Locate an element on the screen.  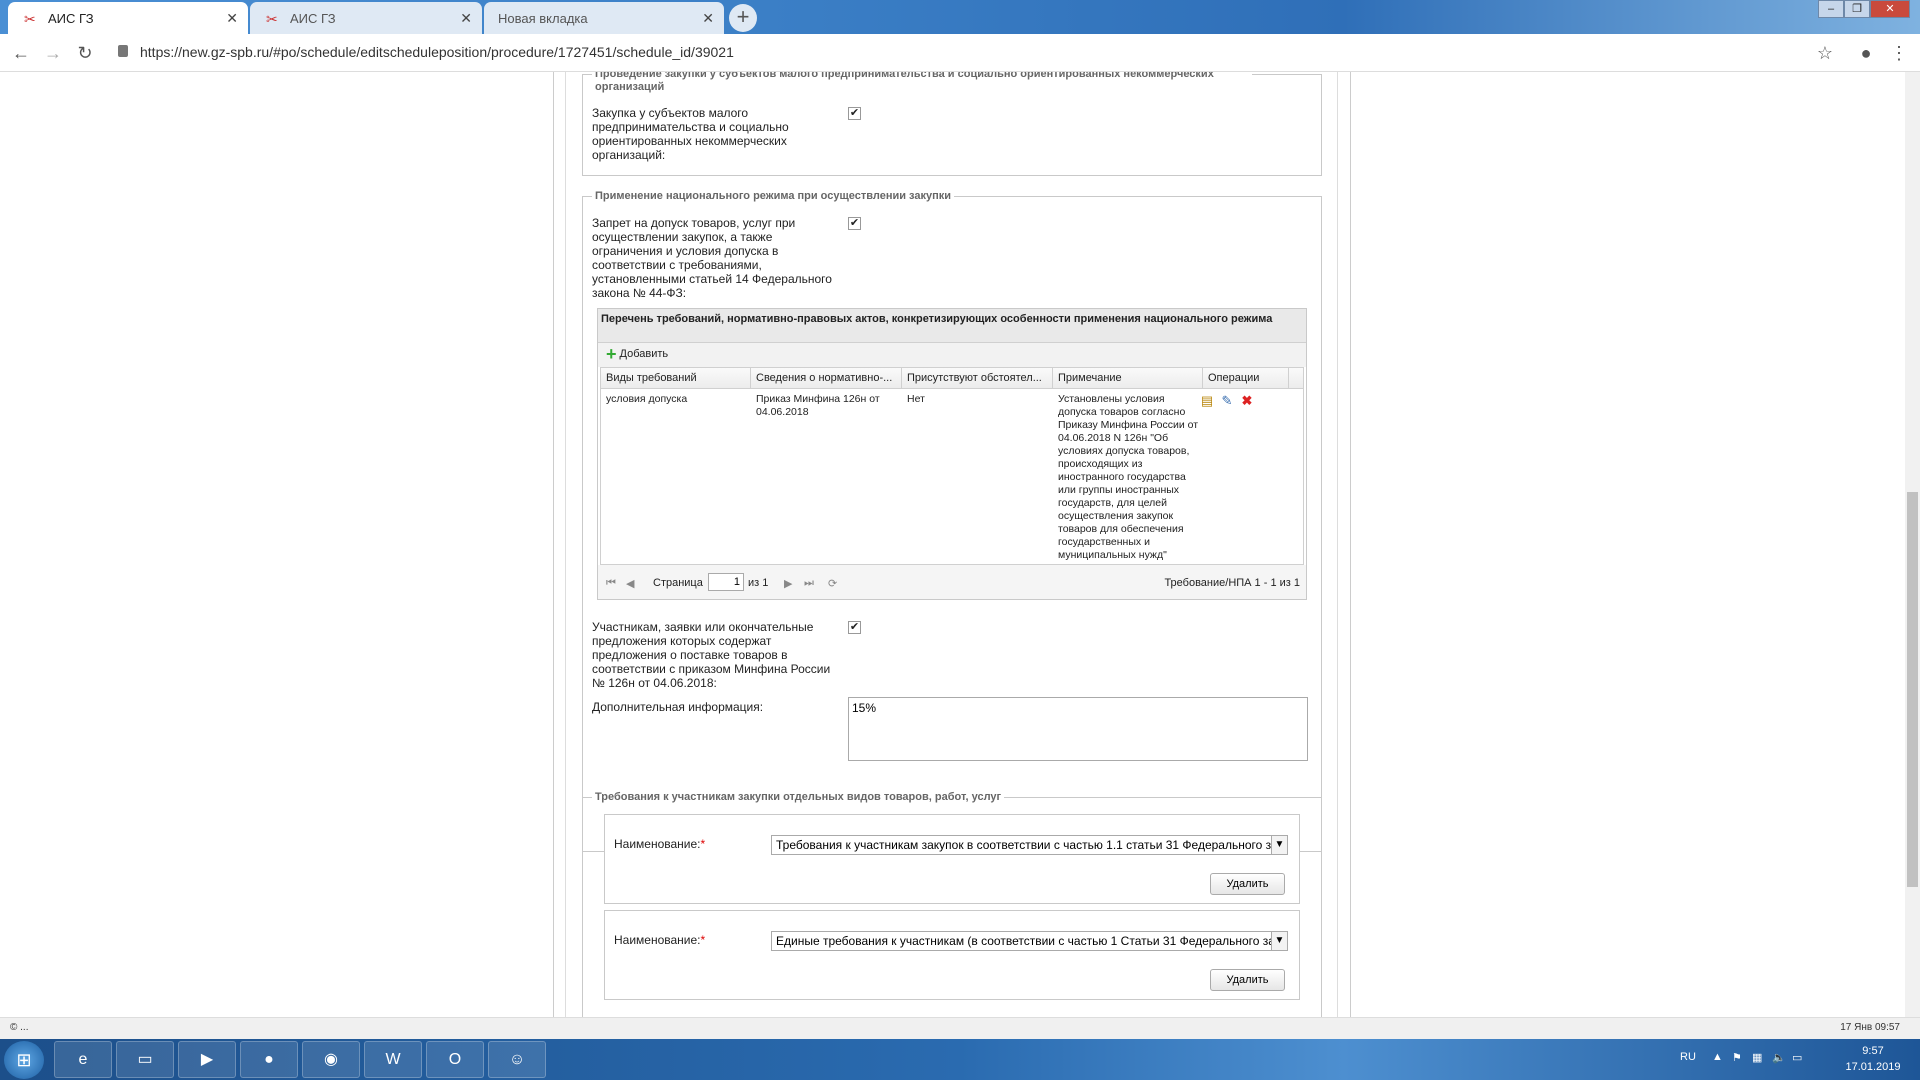
close-window-button: ✕ is located at coordinates (1890, 9).